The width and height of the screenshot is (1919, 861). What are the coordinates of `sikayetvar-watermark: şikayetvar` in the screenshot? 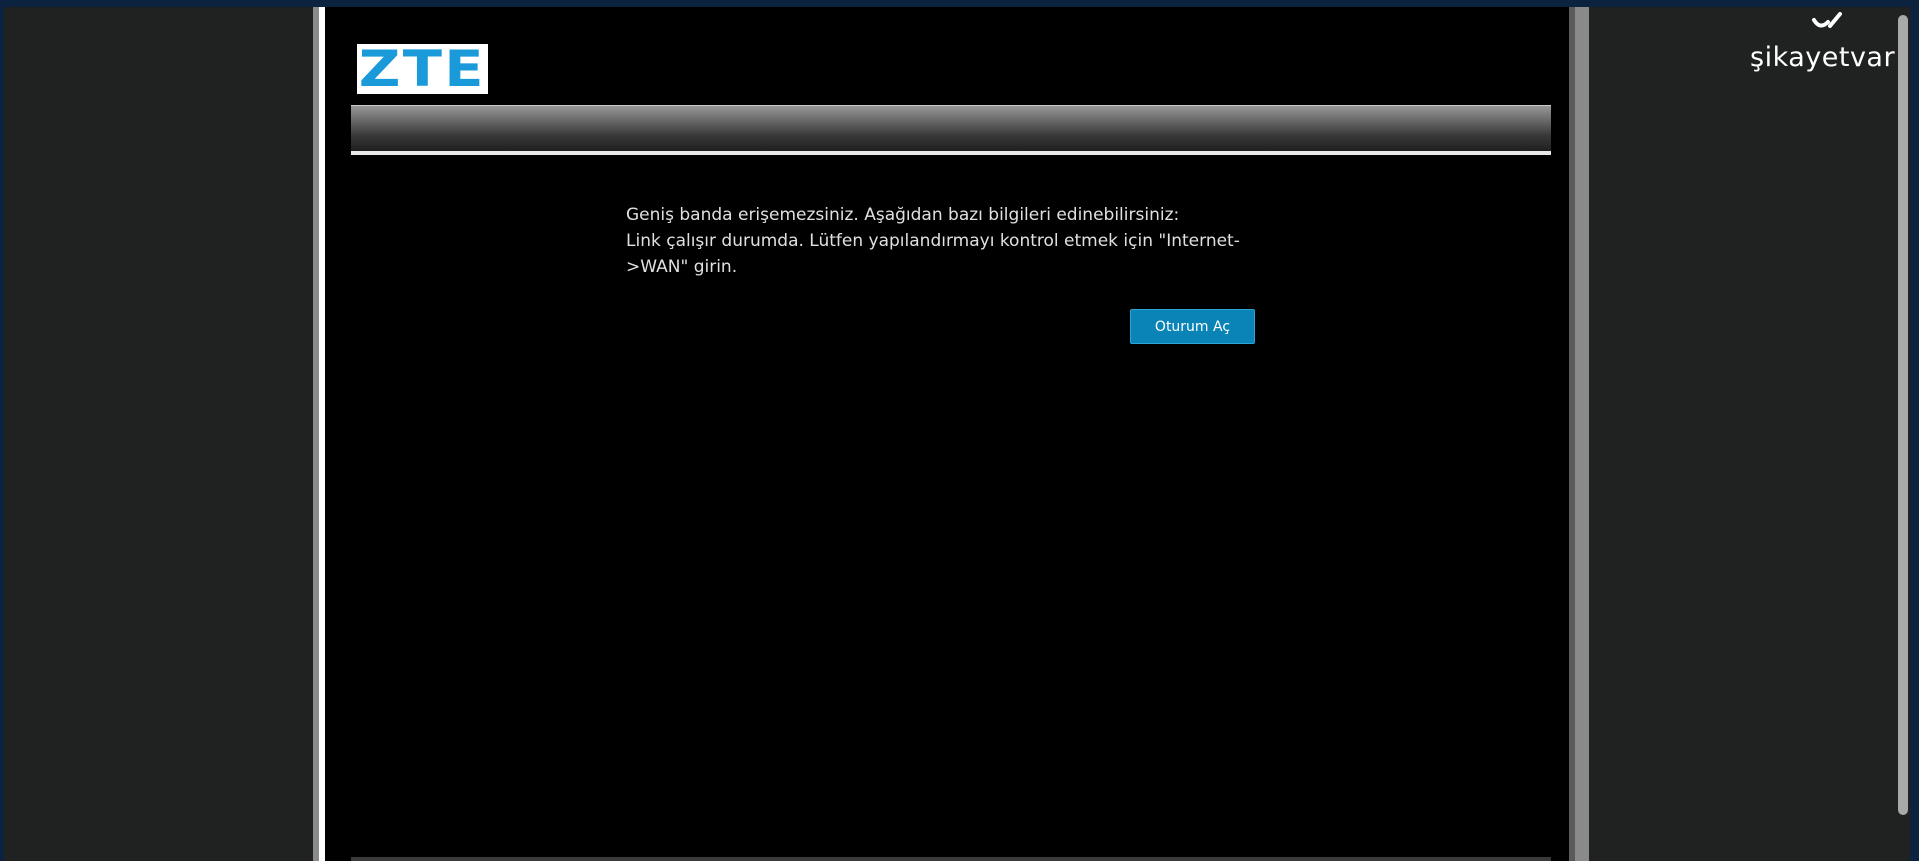 It's located at (1830, 47).